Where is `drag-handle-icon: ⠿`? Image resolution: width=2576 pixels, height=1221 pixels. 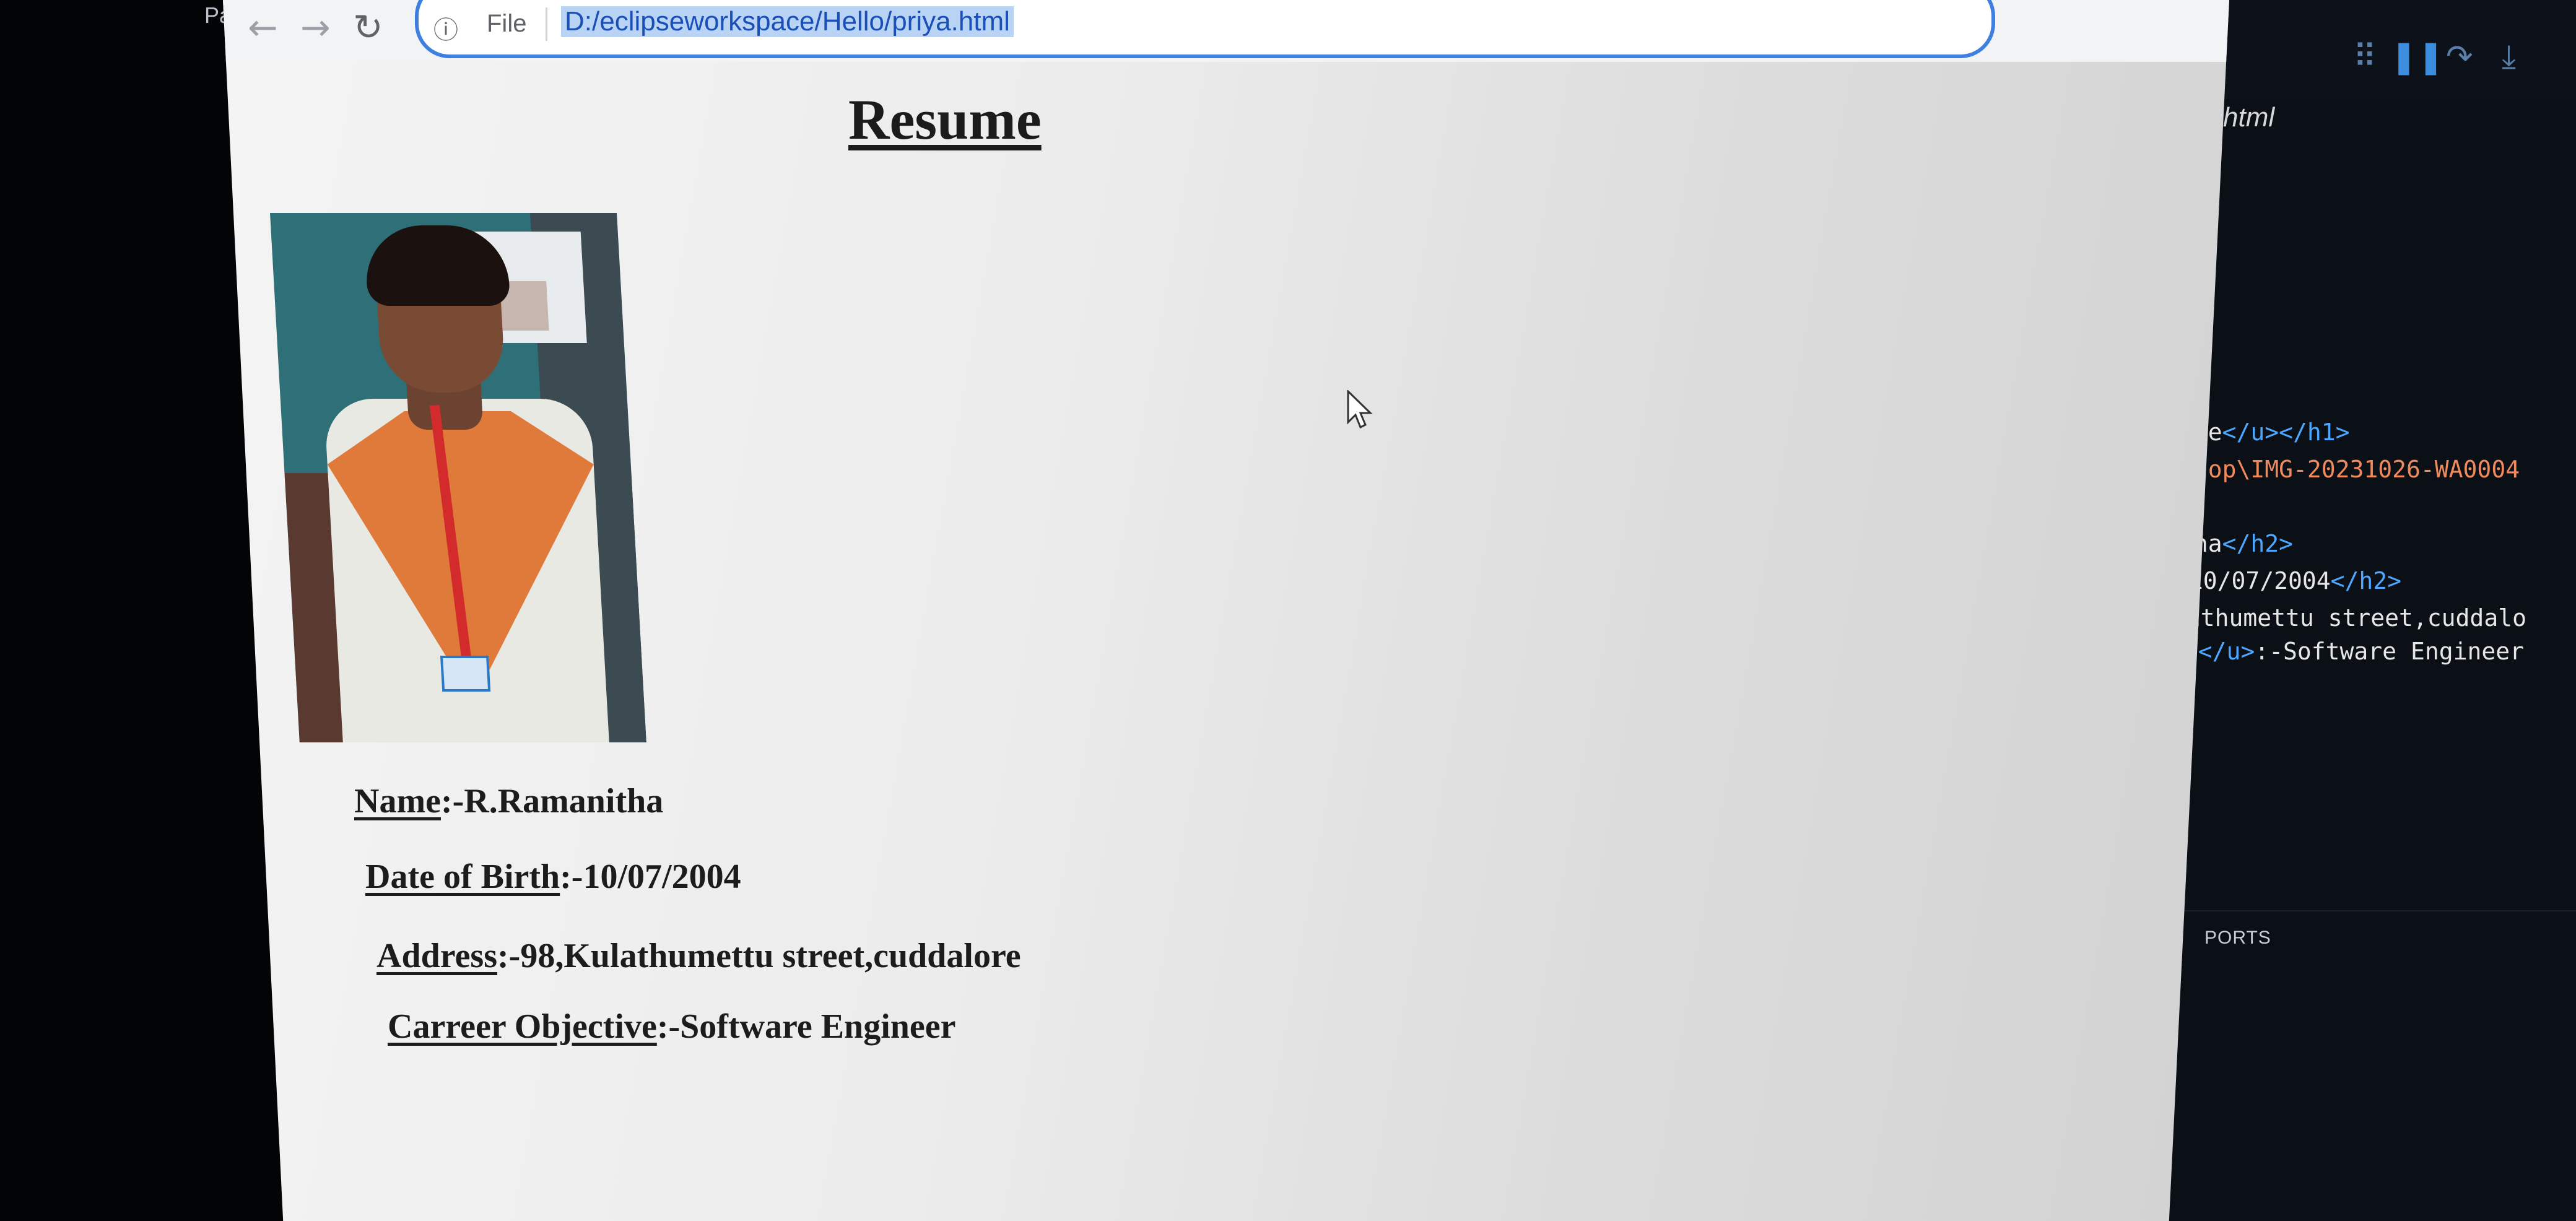 drag-handle-icon: ⠿ is located at coordinates (2365, 57).